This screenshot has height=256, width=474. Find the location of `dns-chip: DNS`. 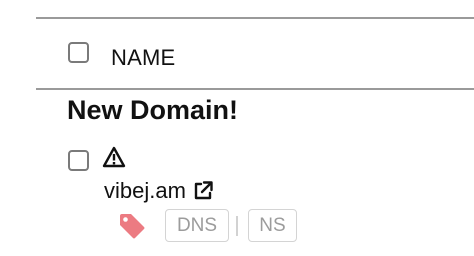

dns-chip: DNS is located at coordinates (197, 225).